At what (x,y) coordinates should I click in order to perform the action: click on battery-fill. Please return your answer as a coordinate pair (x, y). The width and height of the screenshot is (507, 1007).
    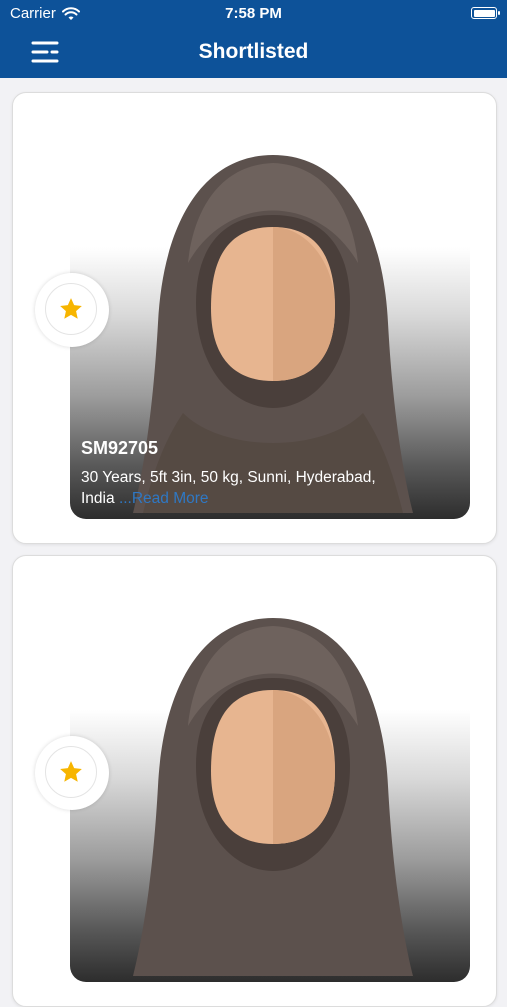
    Looking at the image, I should click on (484, 13).